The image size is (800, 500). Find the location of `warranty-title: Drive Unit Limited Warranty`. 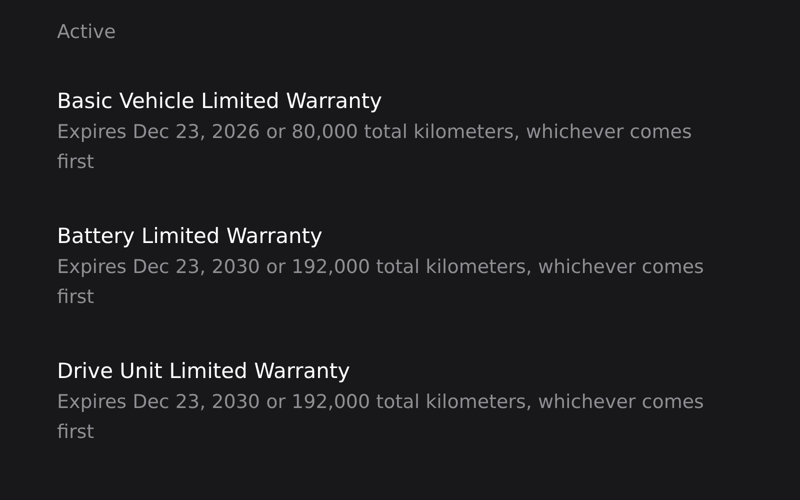

warranty-title: Drive Unit Limited Warranty is located at coordinates (203, 371).